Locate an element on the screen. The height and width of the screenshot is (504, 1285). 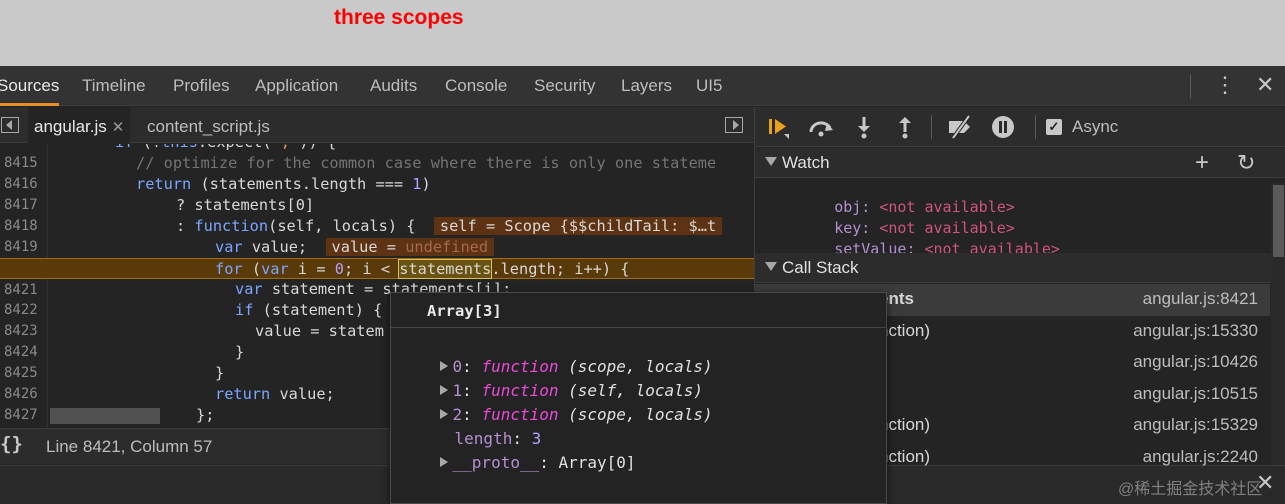
step-over-icon is located at coordinates (821, 127).